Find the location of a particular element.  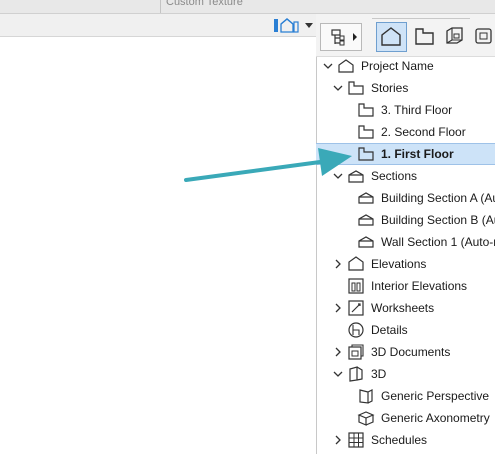

tree-item-stories: Stories is located at coordinates (405, 88).